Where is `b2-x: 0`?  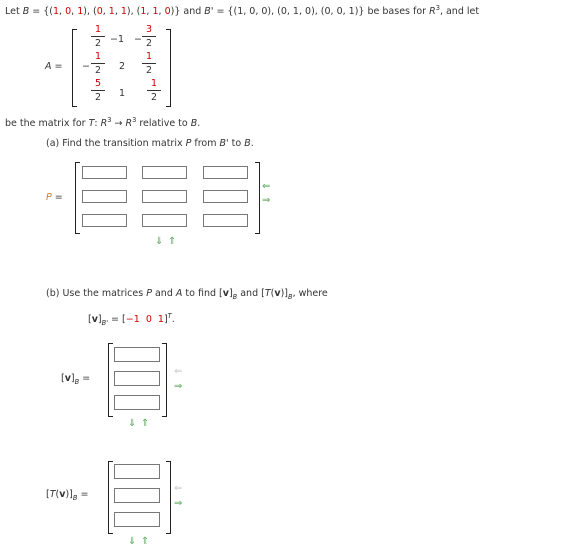 b2-x: 0 is located at coordinates (99, 12).